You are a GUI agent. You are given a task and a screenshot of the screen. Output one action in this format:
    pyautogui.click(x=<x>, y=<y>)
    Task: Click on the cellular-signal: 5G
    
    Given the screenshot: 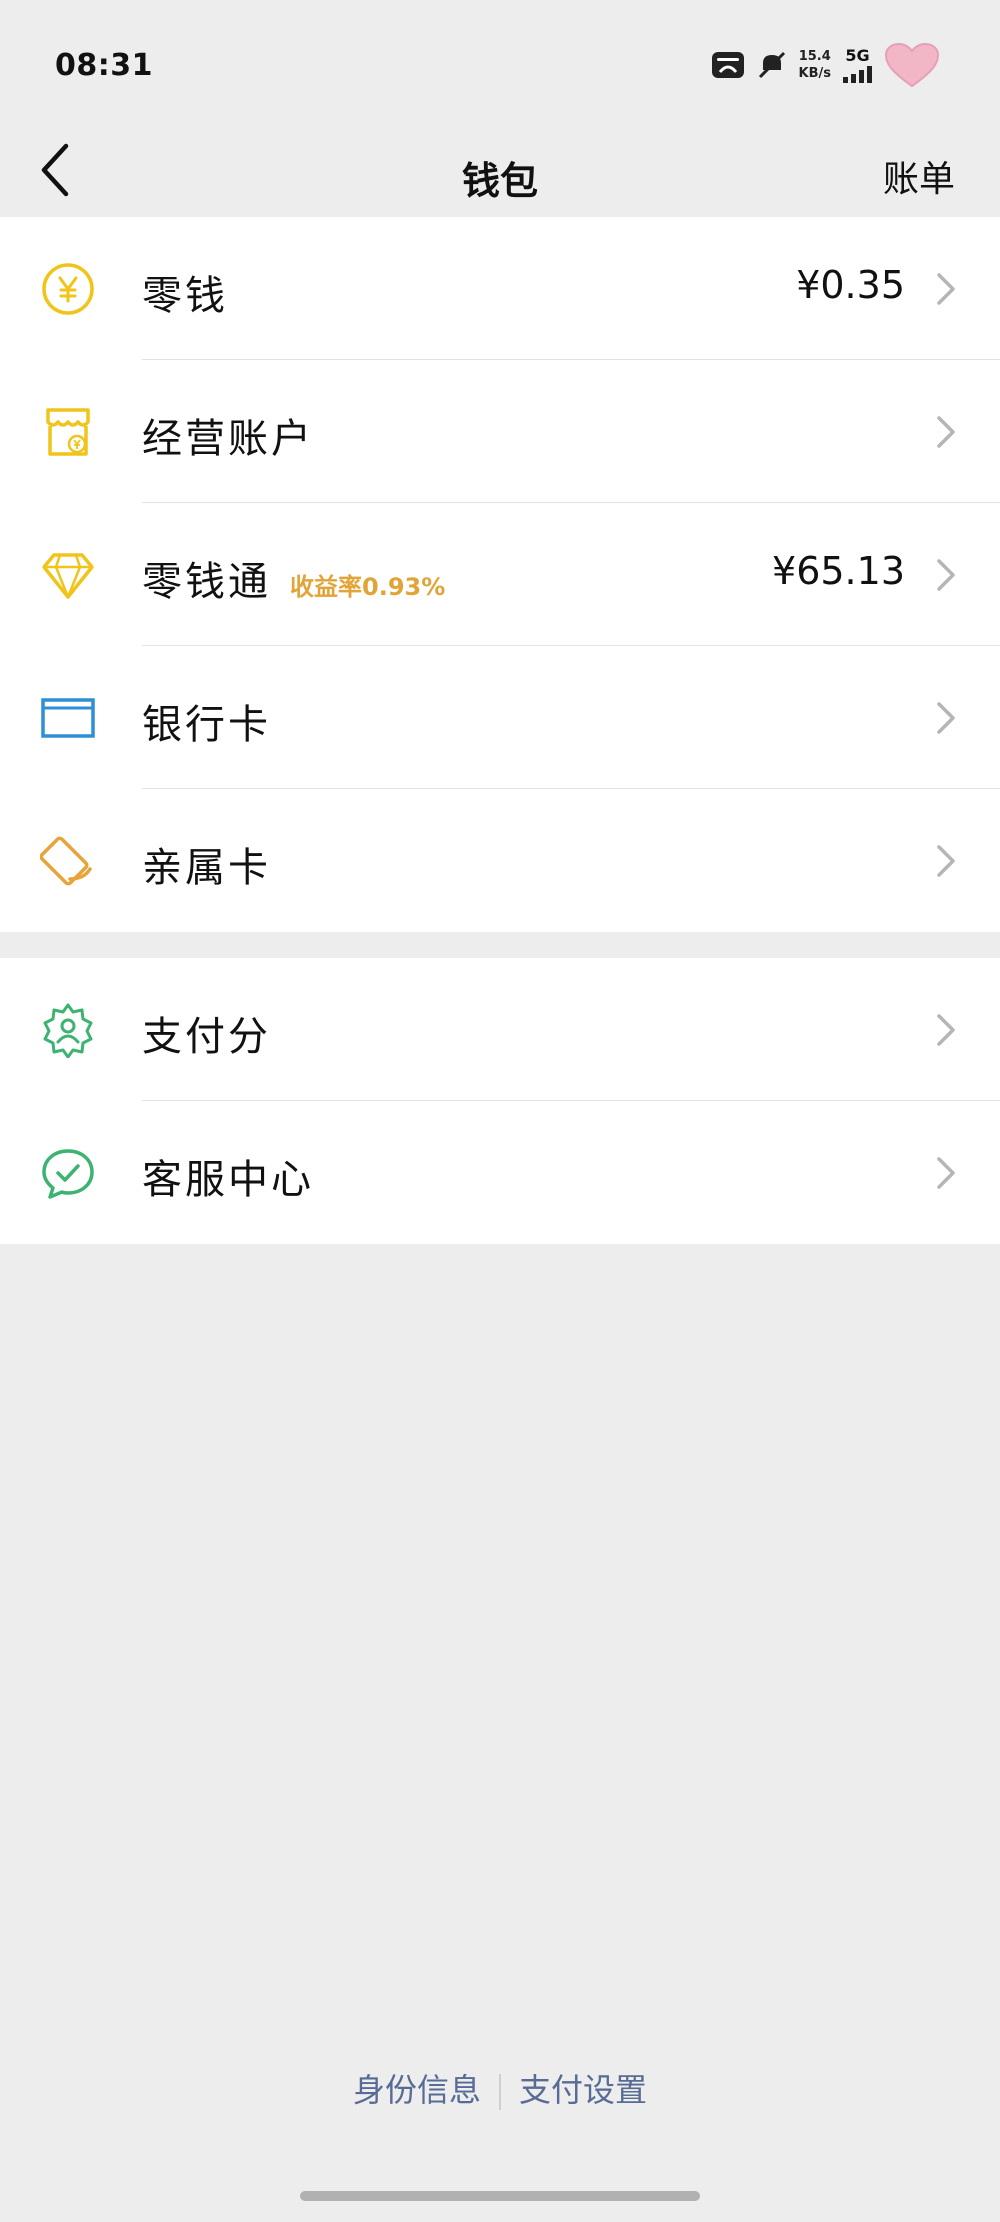 What is the action you would take?
    pyautogui.click(x=857, y=65)
    